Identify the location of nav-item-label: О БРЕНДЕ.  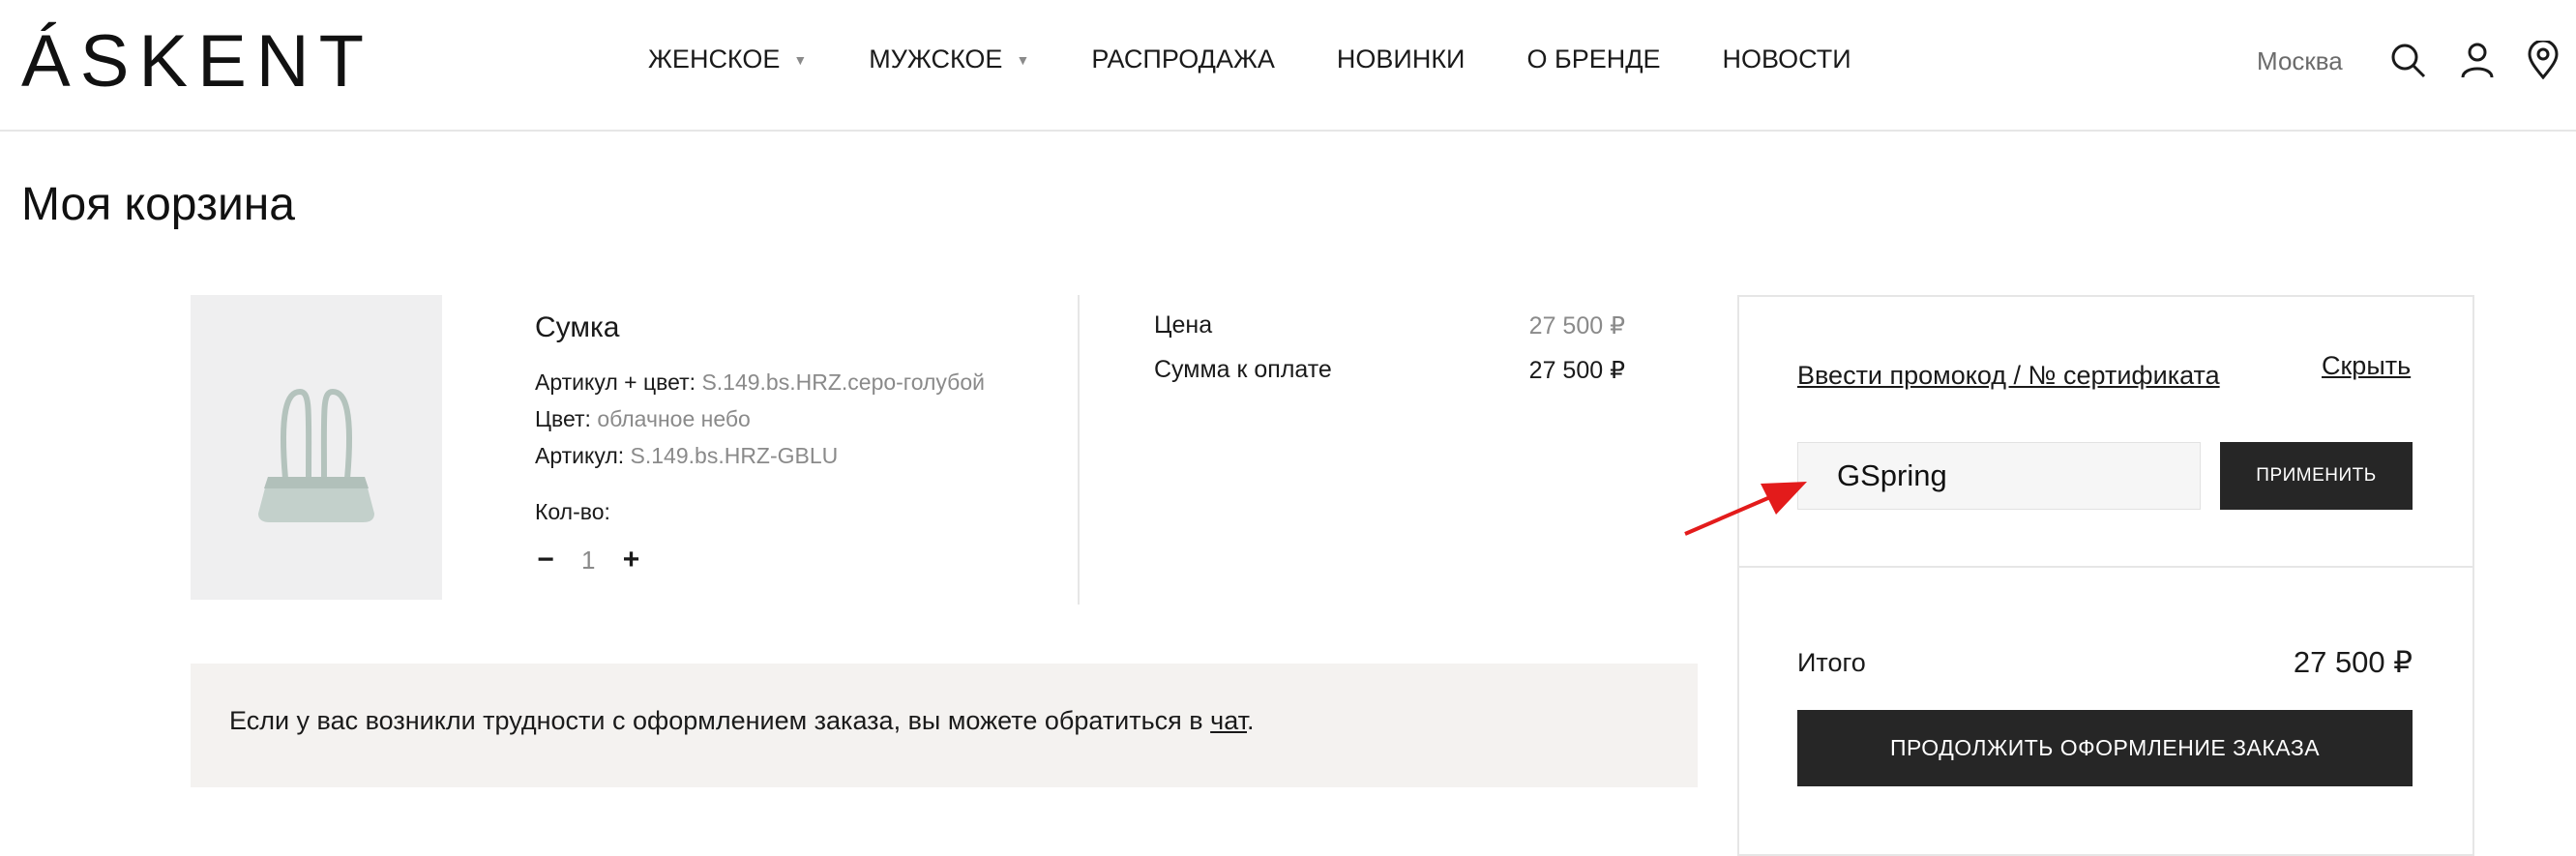
(1593, 59).